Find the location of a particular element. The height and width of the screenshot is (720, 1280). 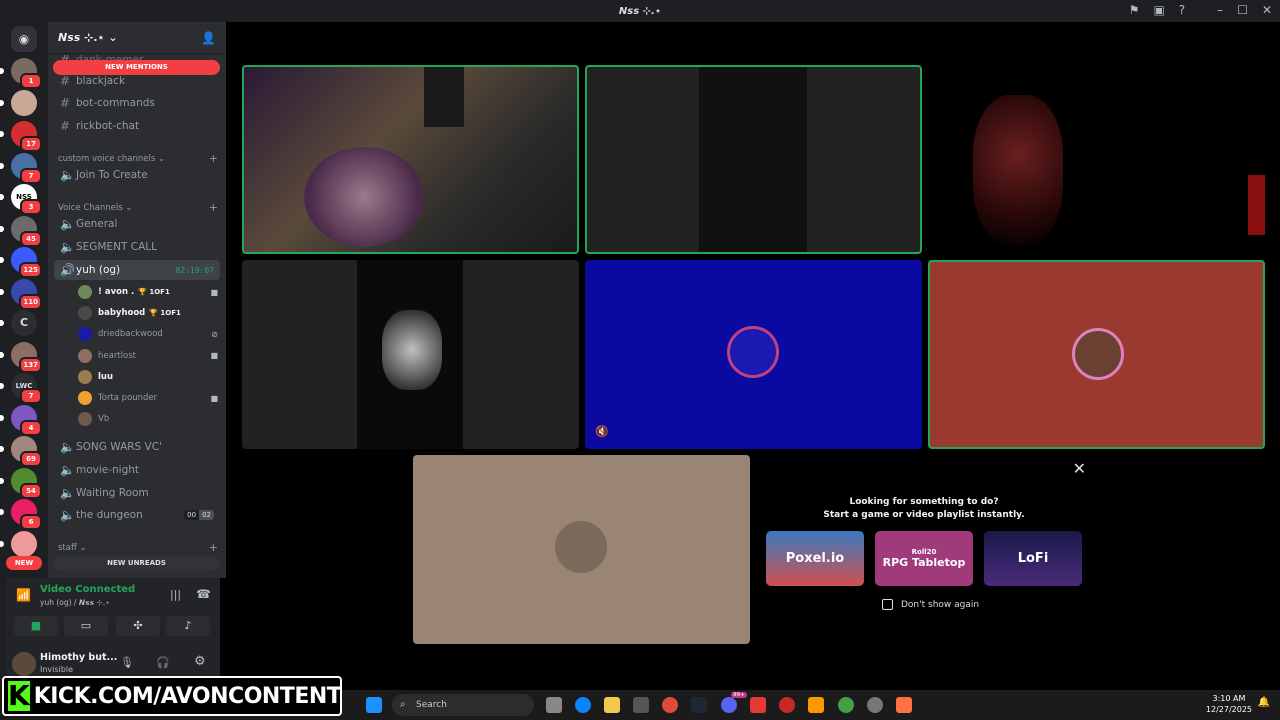

channel-bot-commands: # bot-commands is located at coordinates (137, 103).